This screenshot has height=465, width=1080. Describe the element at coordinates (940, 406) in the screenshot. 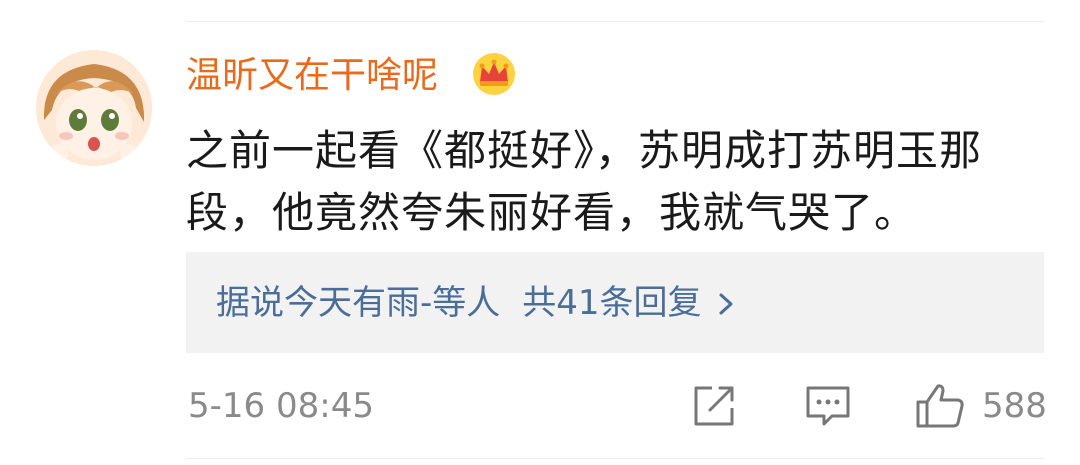

I see `thumbs-up-icon` at that location.